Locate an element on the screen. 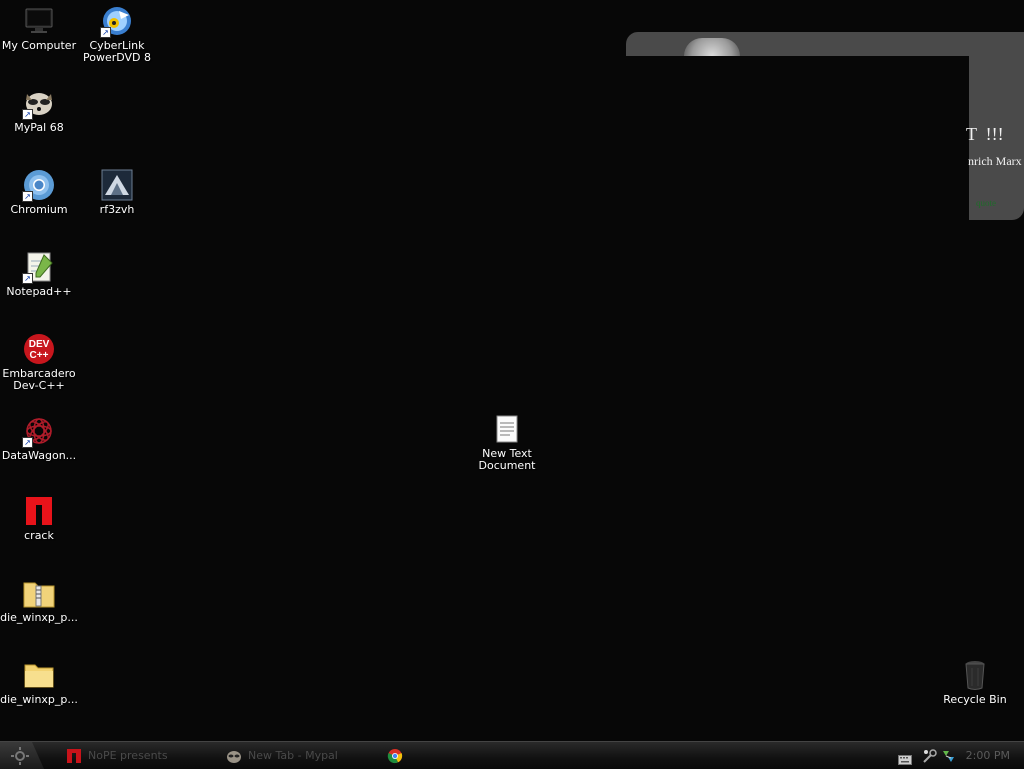  taskbar-item-chrome is located at coordinates (402, 755).